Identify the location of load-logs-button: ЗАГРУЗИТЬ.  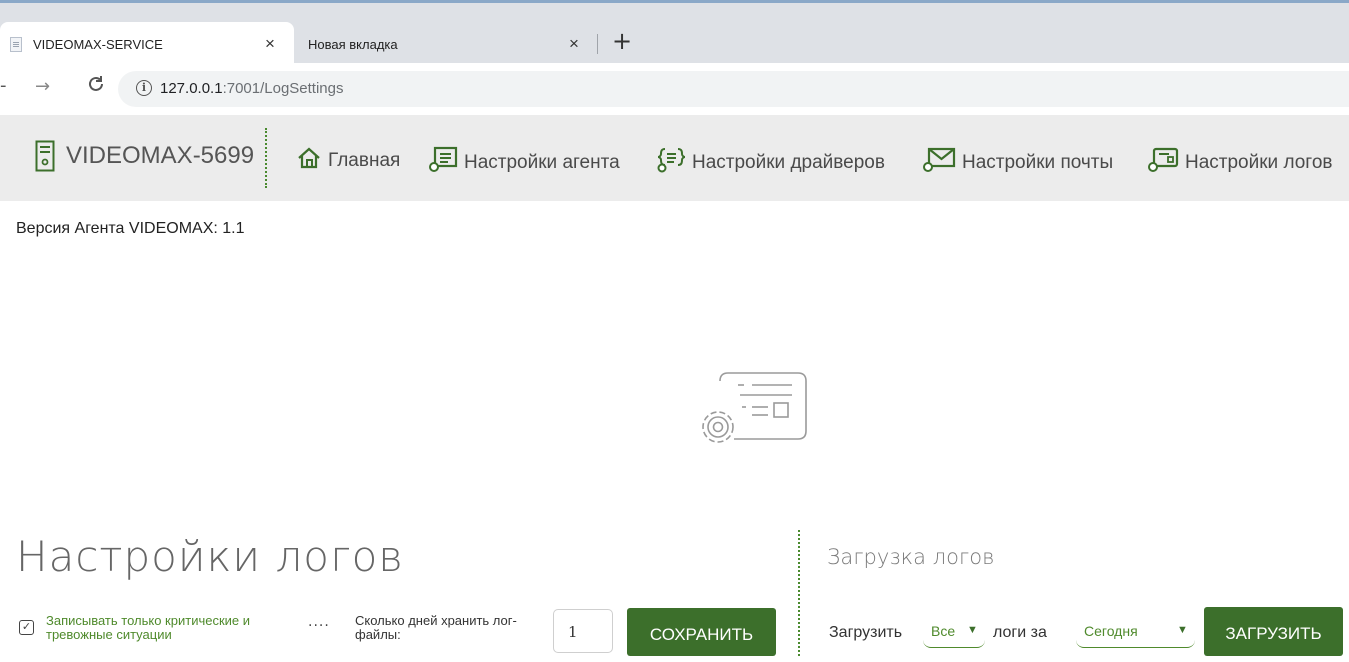
(1273, 631).